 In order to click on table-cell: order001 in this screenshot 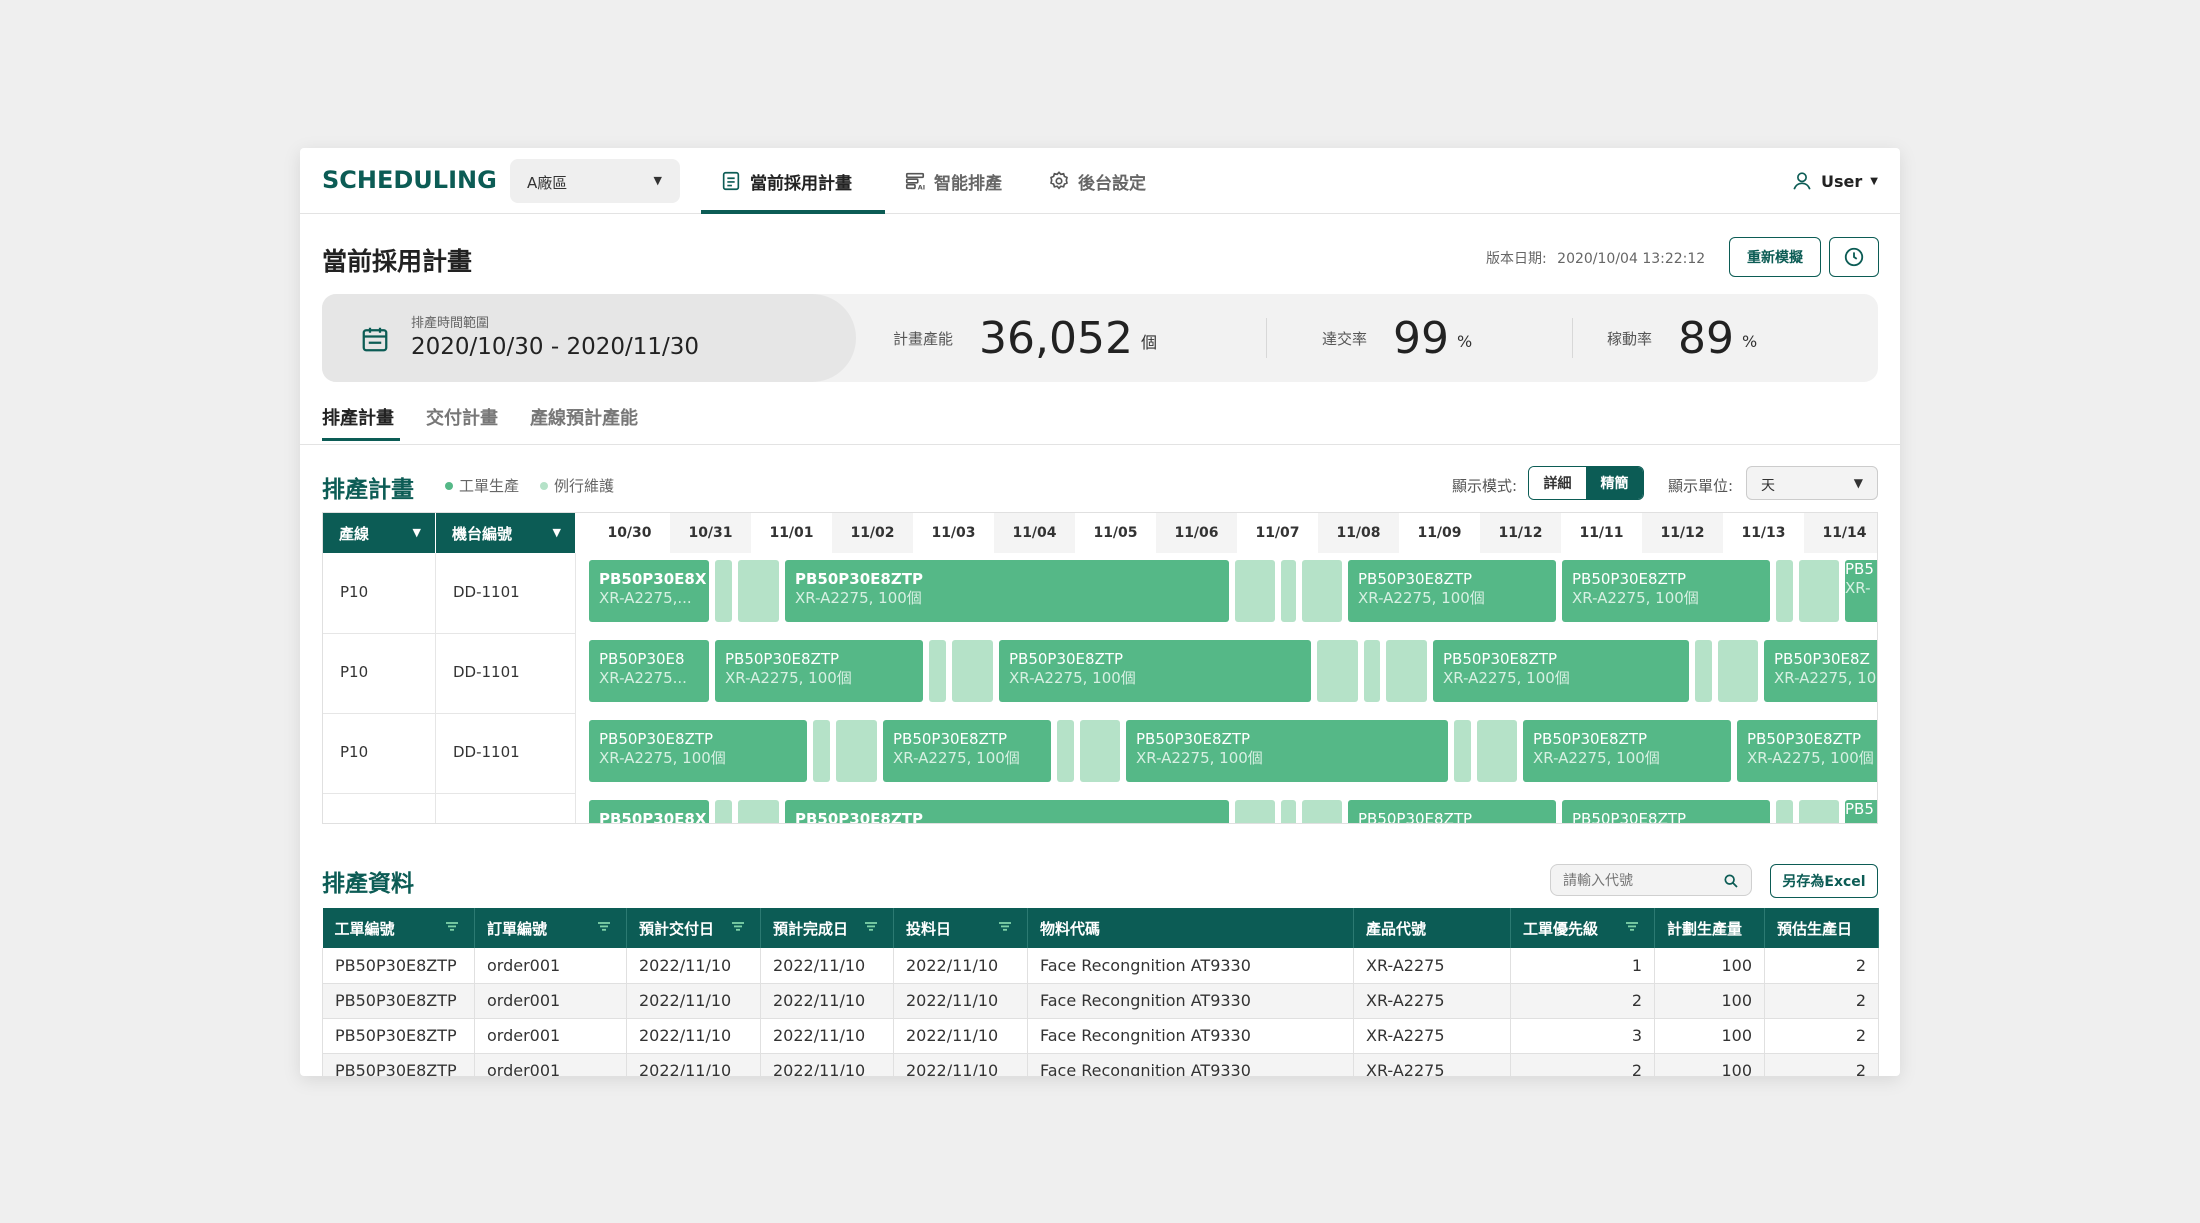, I will do `click(550, 1036)`.